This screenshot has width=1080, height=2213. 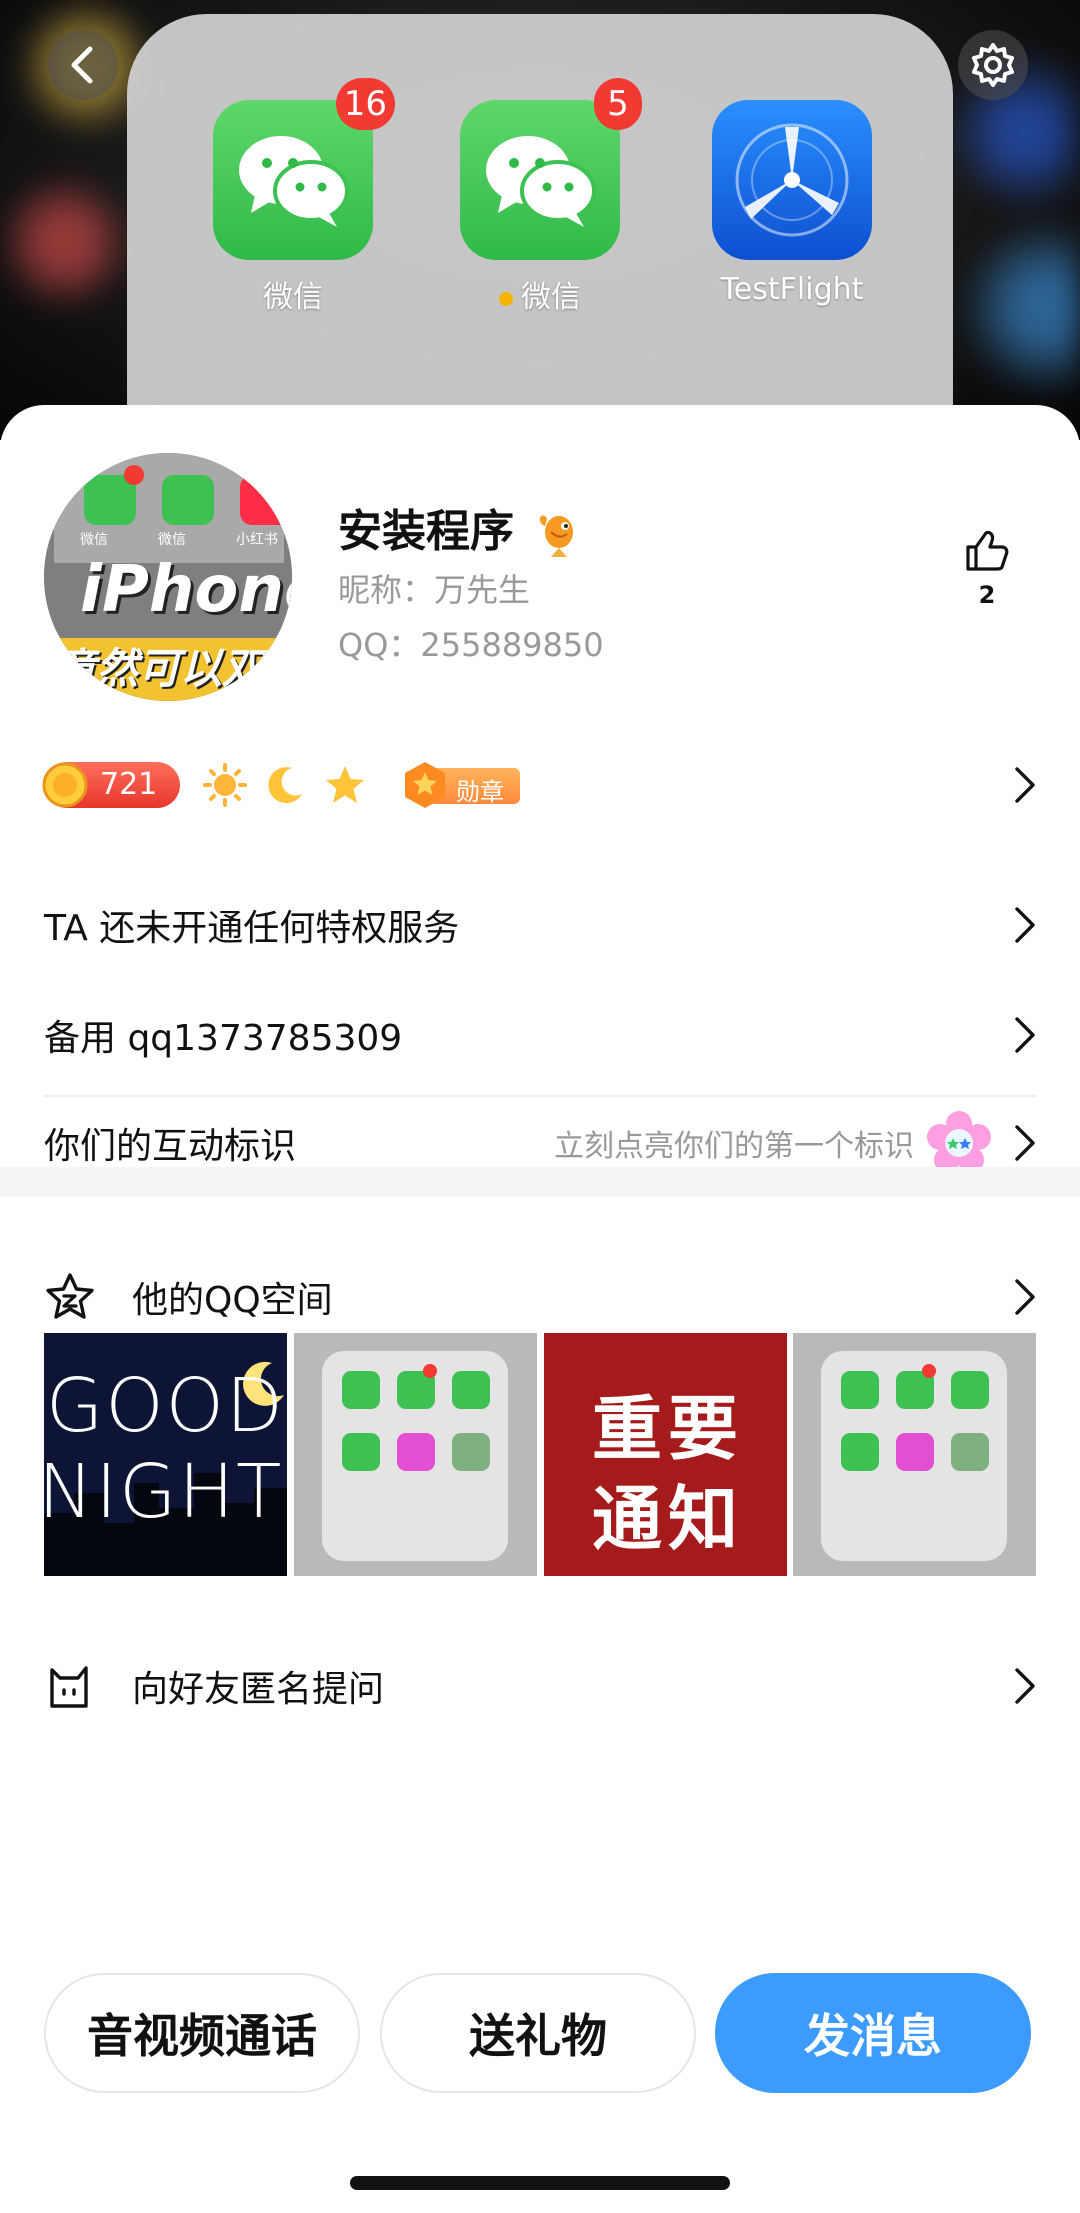 What do you see at coordinates (223, 1038) in the screenshot?
I see `backup-qq-text: 备用 qq1373785309` at bounding box center [223, 1038].